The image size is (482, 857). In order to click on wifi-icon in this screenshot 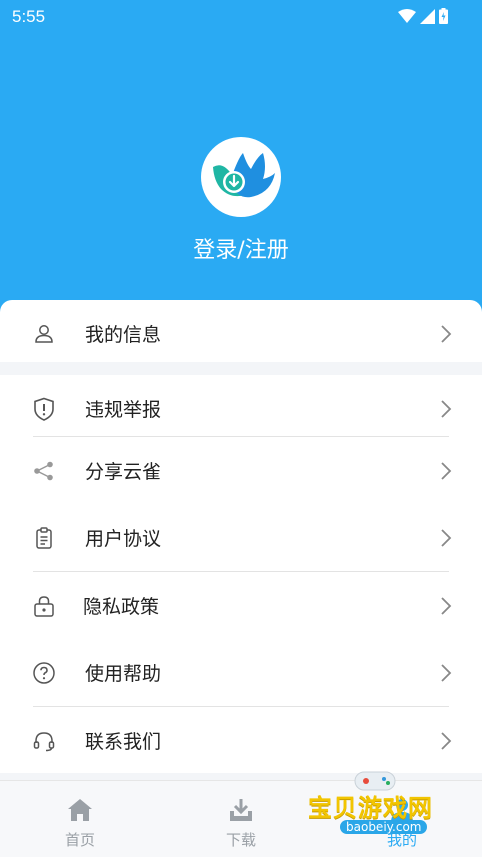, I will do `click(407, 15)`.